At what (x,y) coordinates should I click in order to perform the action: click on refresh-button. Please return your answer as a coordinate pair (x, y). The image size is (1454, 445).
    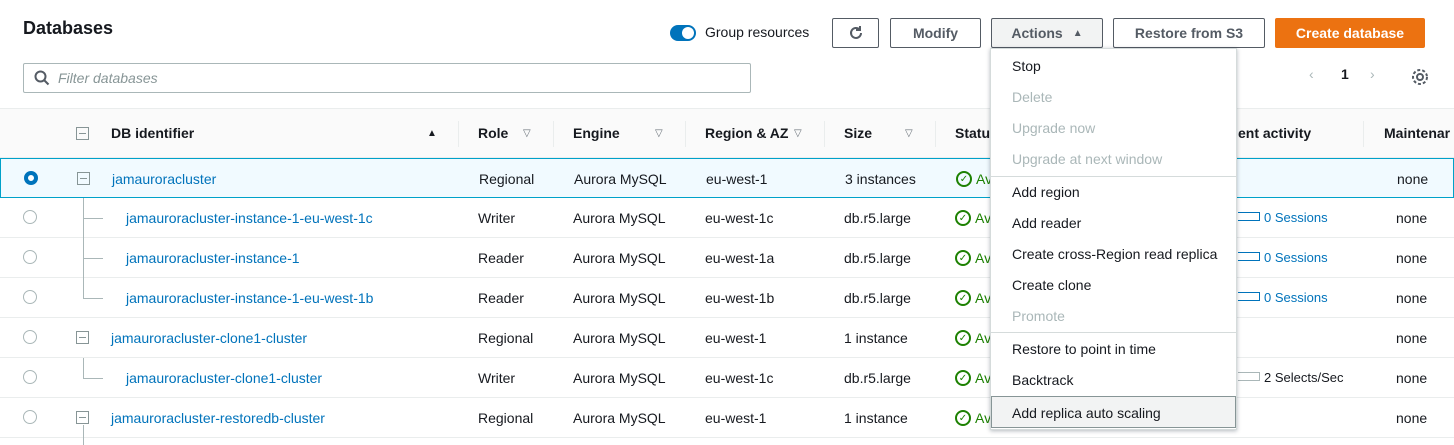
    Looking at the image, I should click on (855, 33).